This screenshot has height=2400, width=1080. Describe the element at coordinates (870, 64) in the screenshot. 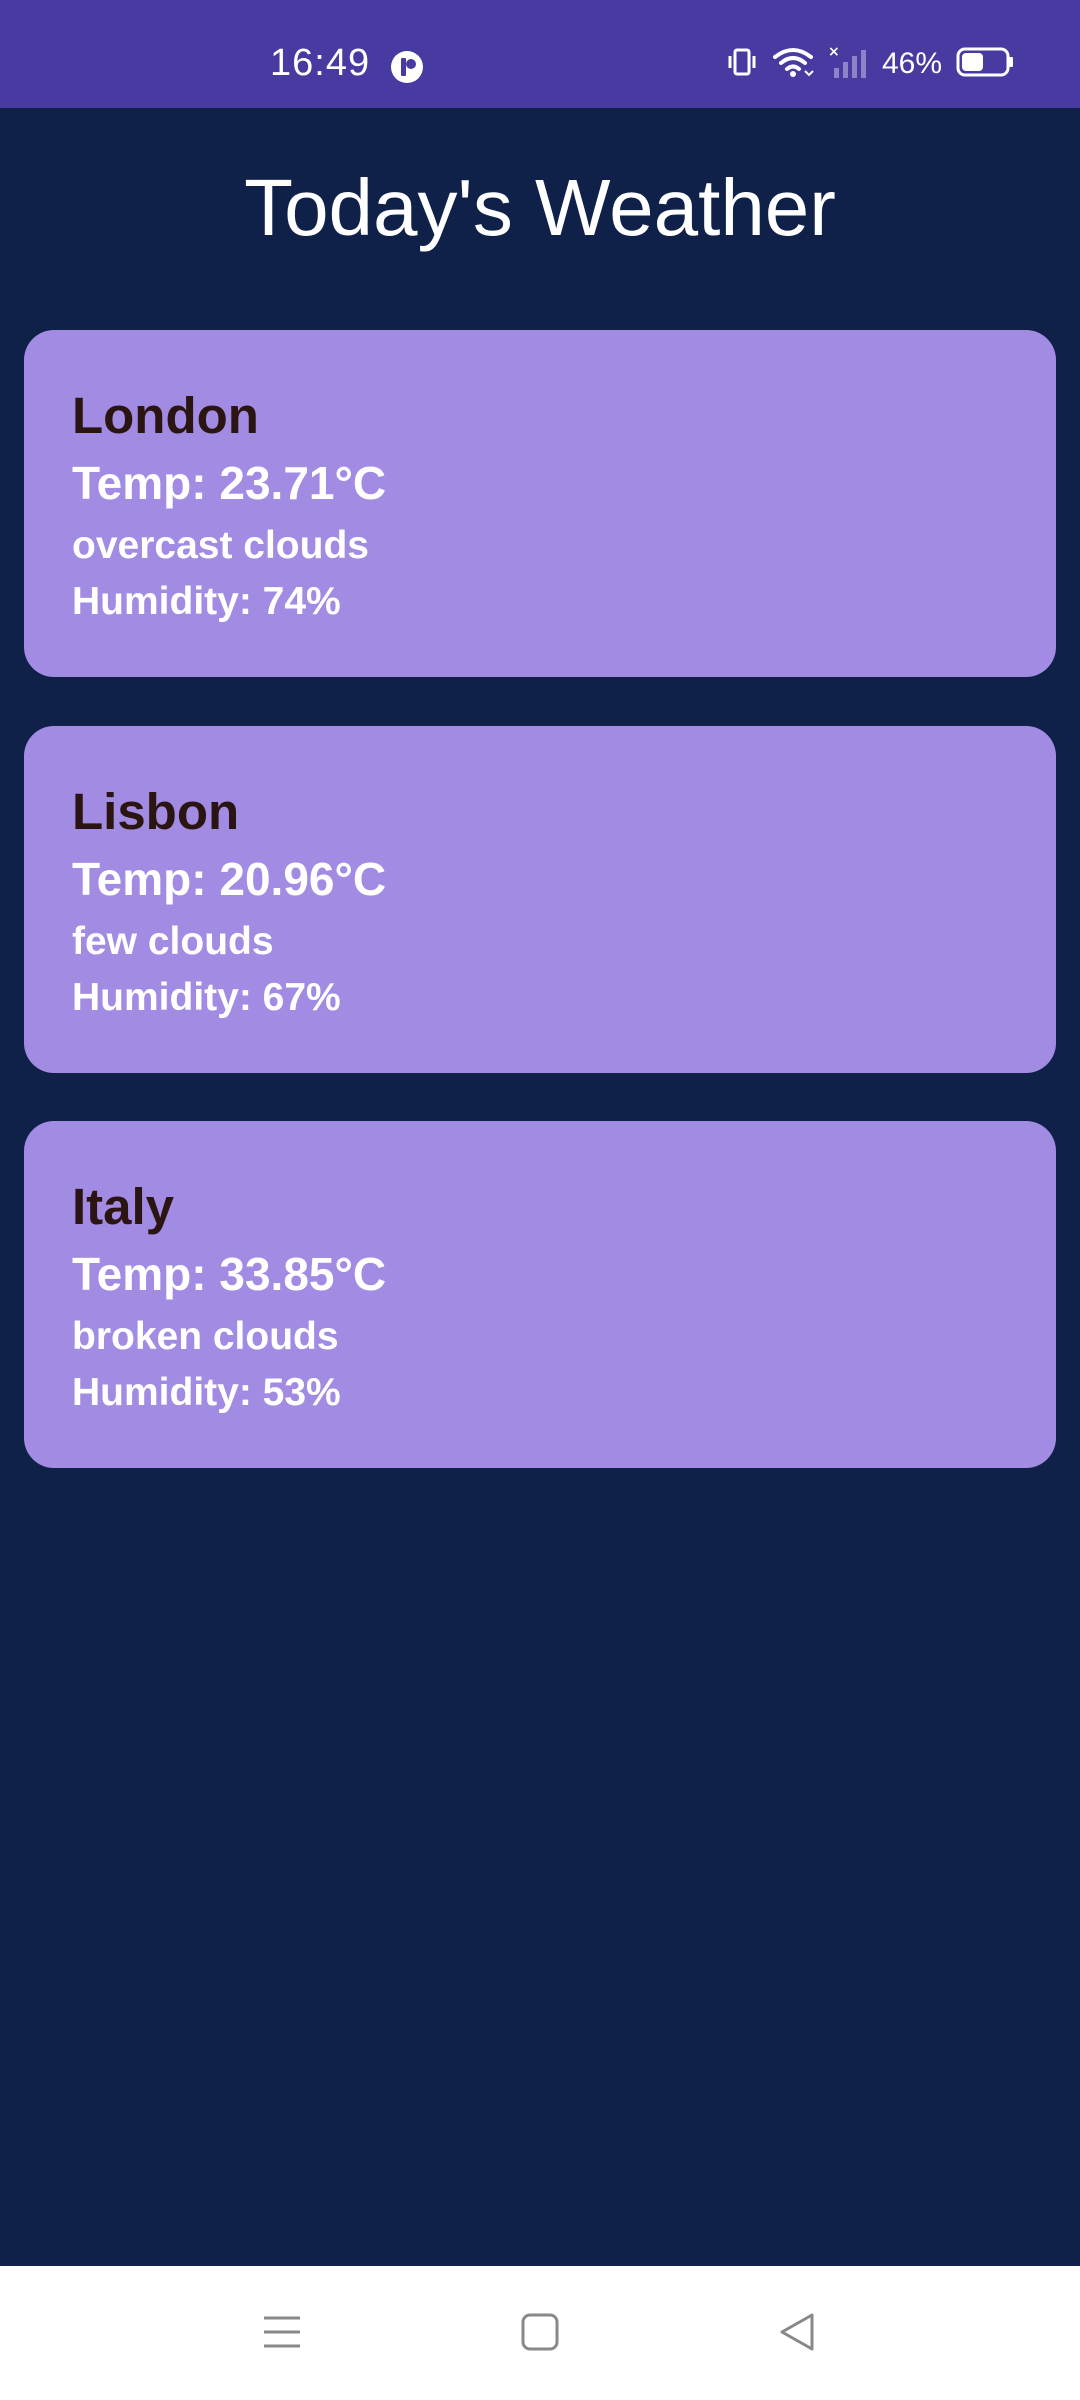

I see `status-icons: × 46%` at that location.